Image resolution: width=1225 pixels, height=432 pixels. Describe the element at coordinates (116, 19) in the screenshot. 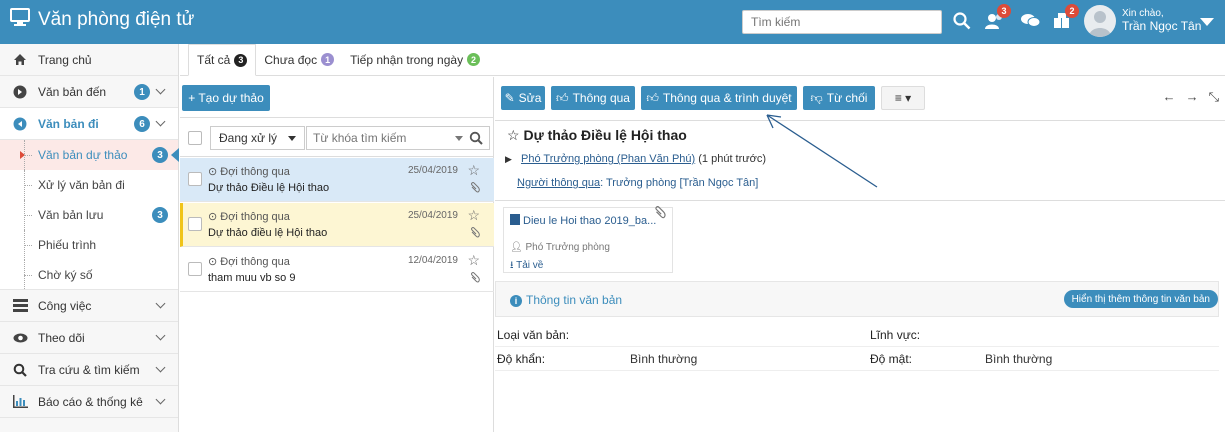

I see `app-title-text: Văn phòng điện tử` at that location.